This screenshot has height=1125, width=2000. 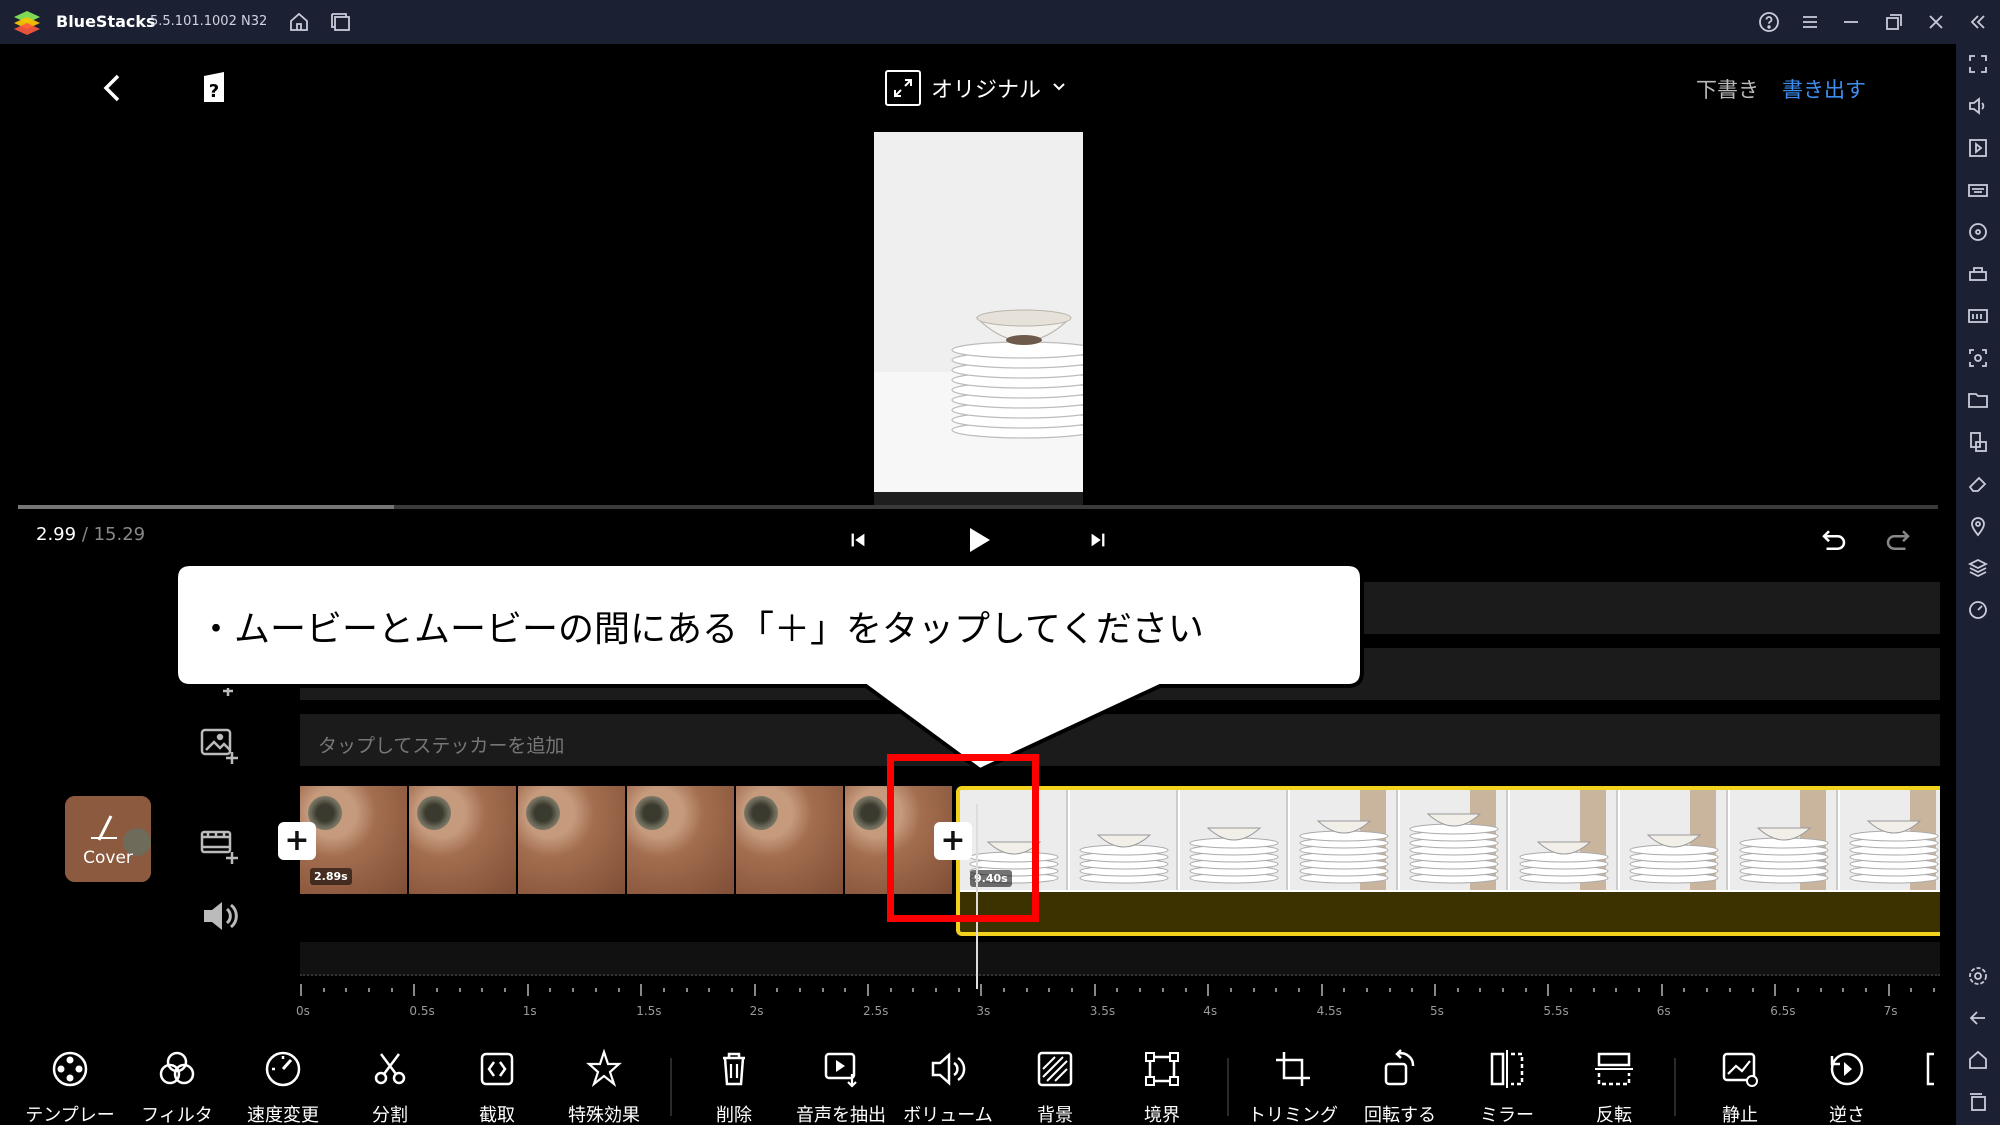 I want to click on video-clip-1: 2.89s, so click(x=627, y=840).